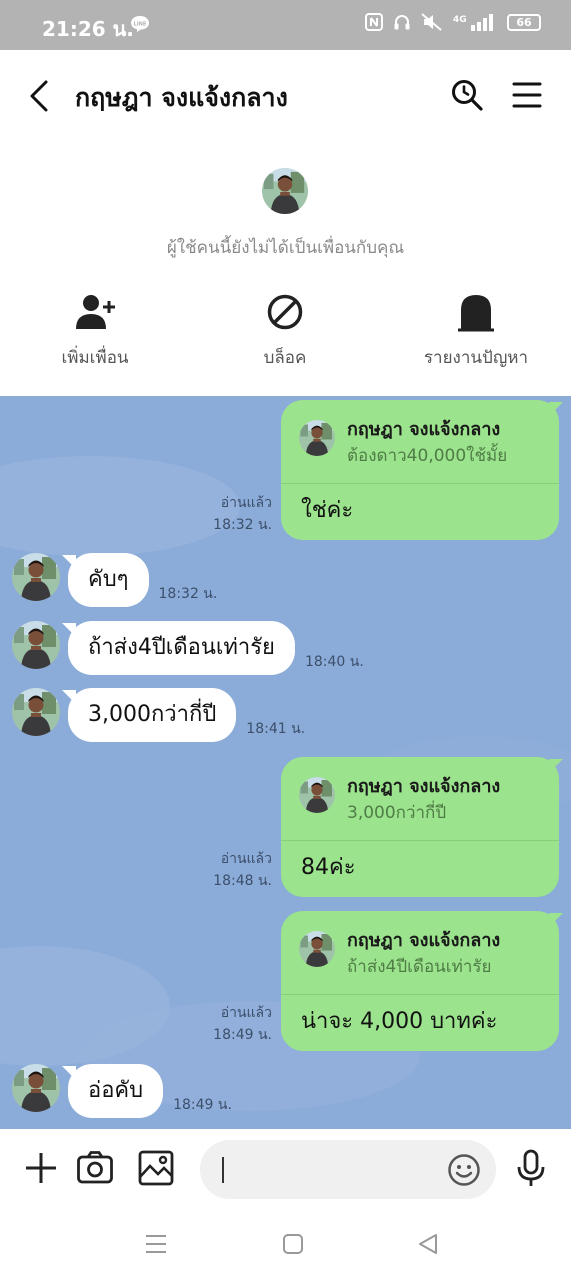 The width and height of the screenshot is (571, 1280). Describe the element at coordinates (149, 715) in the screenshot. I see `message-bubble: 3,000กว่ากี่ปี` at that location.